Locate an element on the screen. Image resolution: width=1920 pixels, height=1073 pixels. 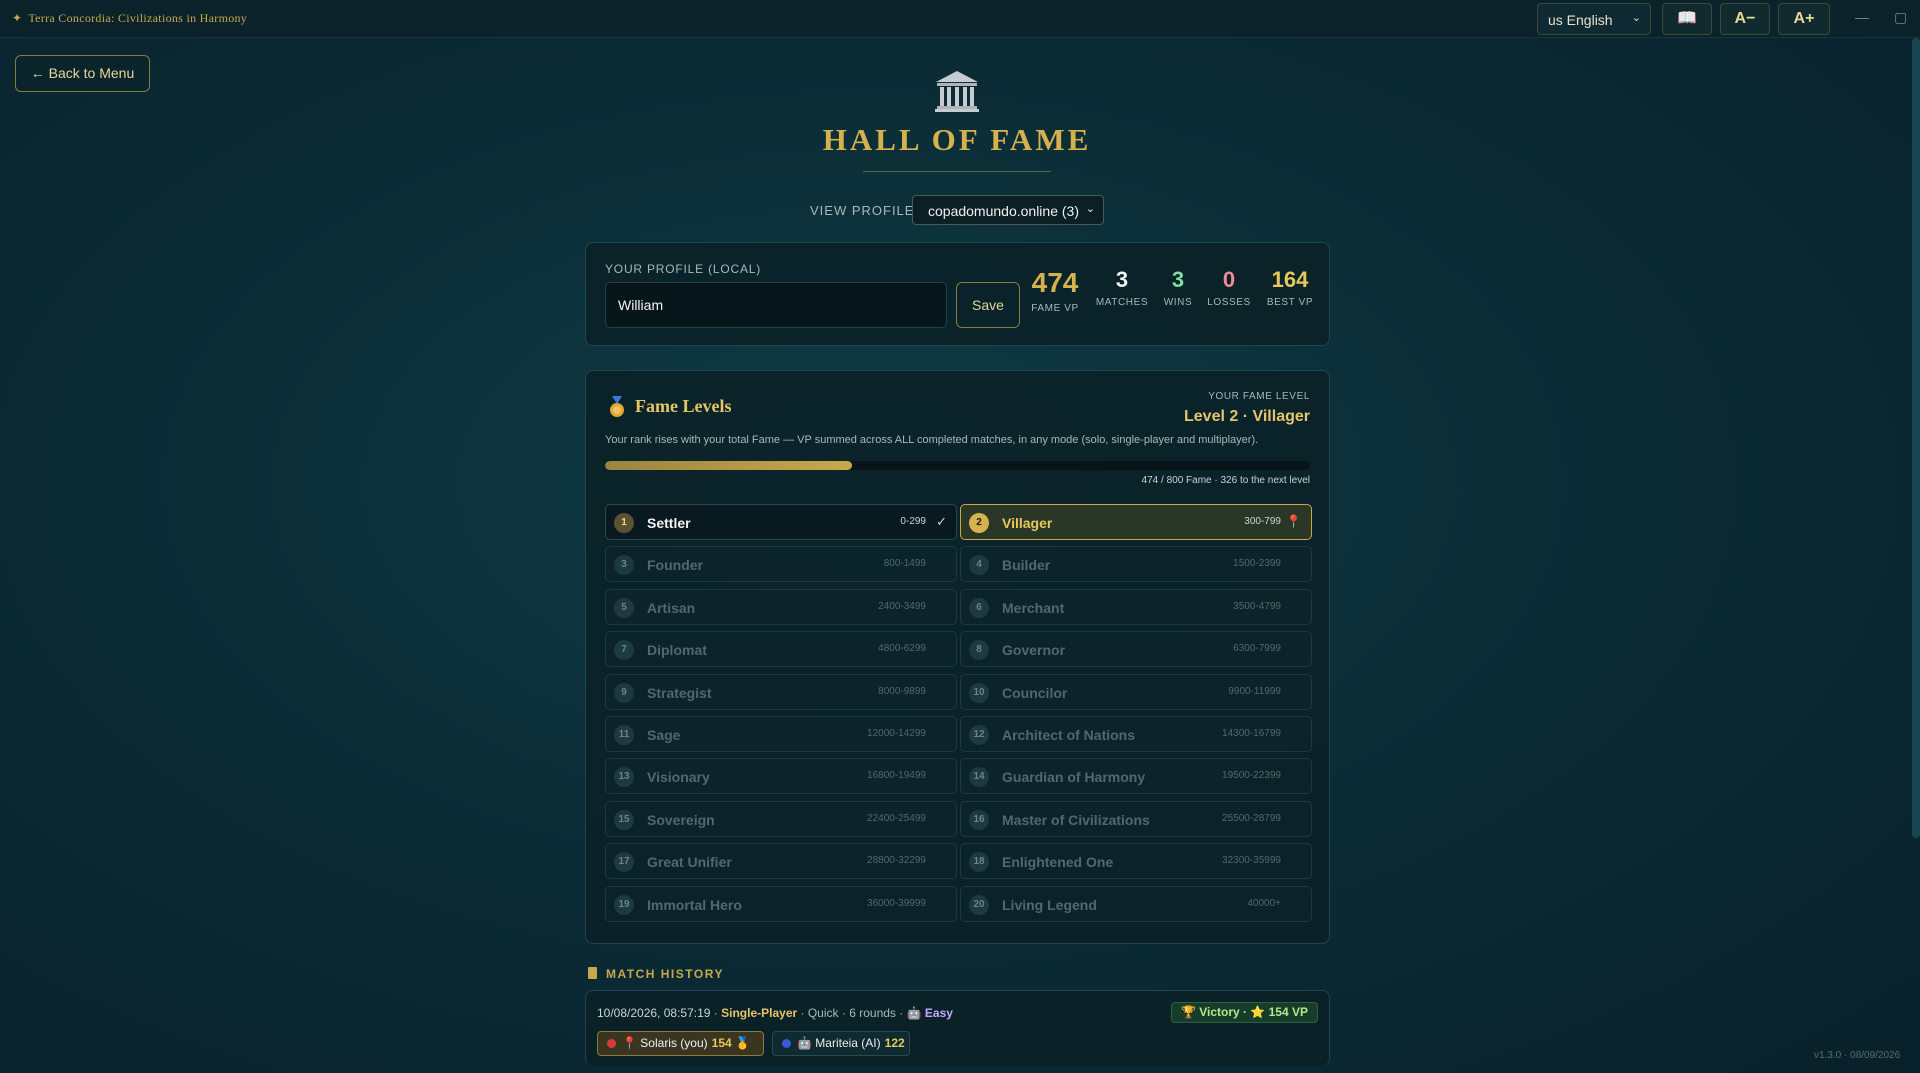
level-name: Governor is located at coordinates (1034, 650).